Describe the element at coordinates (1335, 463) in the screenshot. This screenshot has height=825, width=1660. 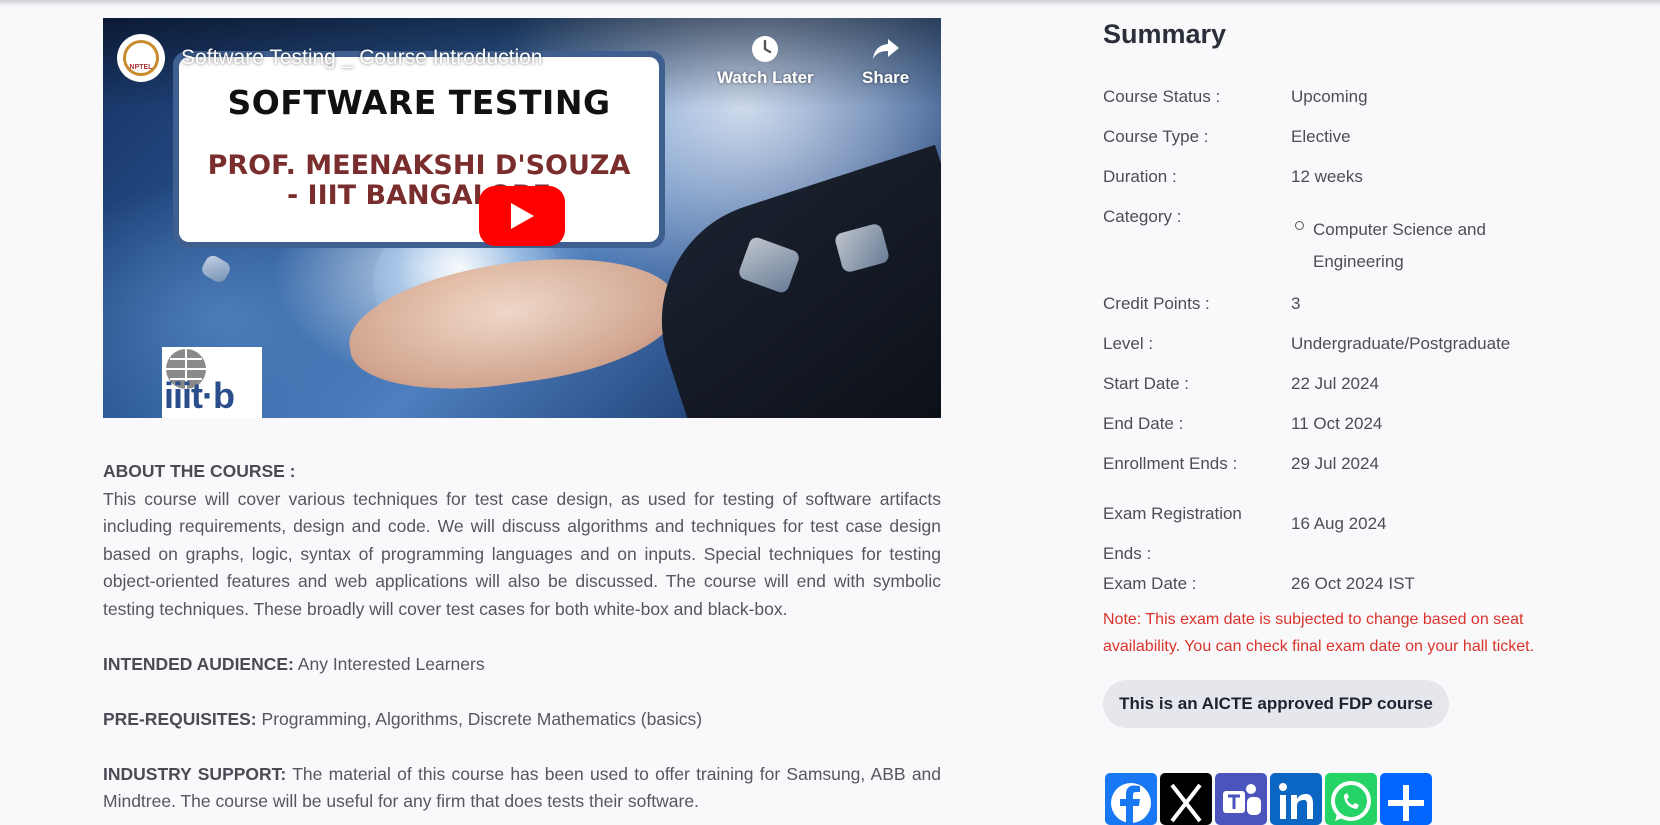
I see `summary-value: 29 Jul 2024` at that location.